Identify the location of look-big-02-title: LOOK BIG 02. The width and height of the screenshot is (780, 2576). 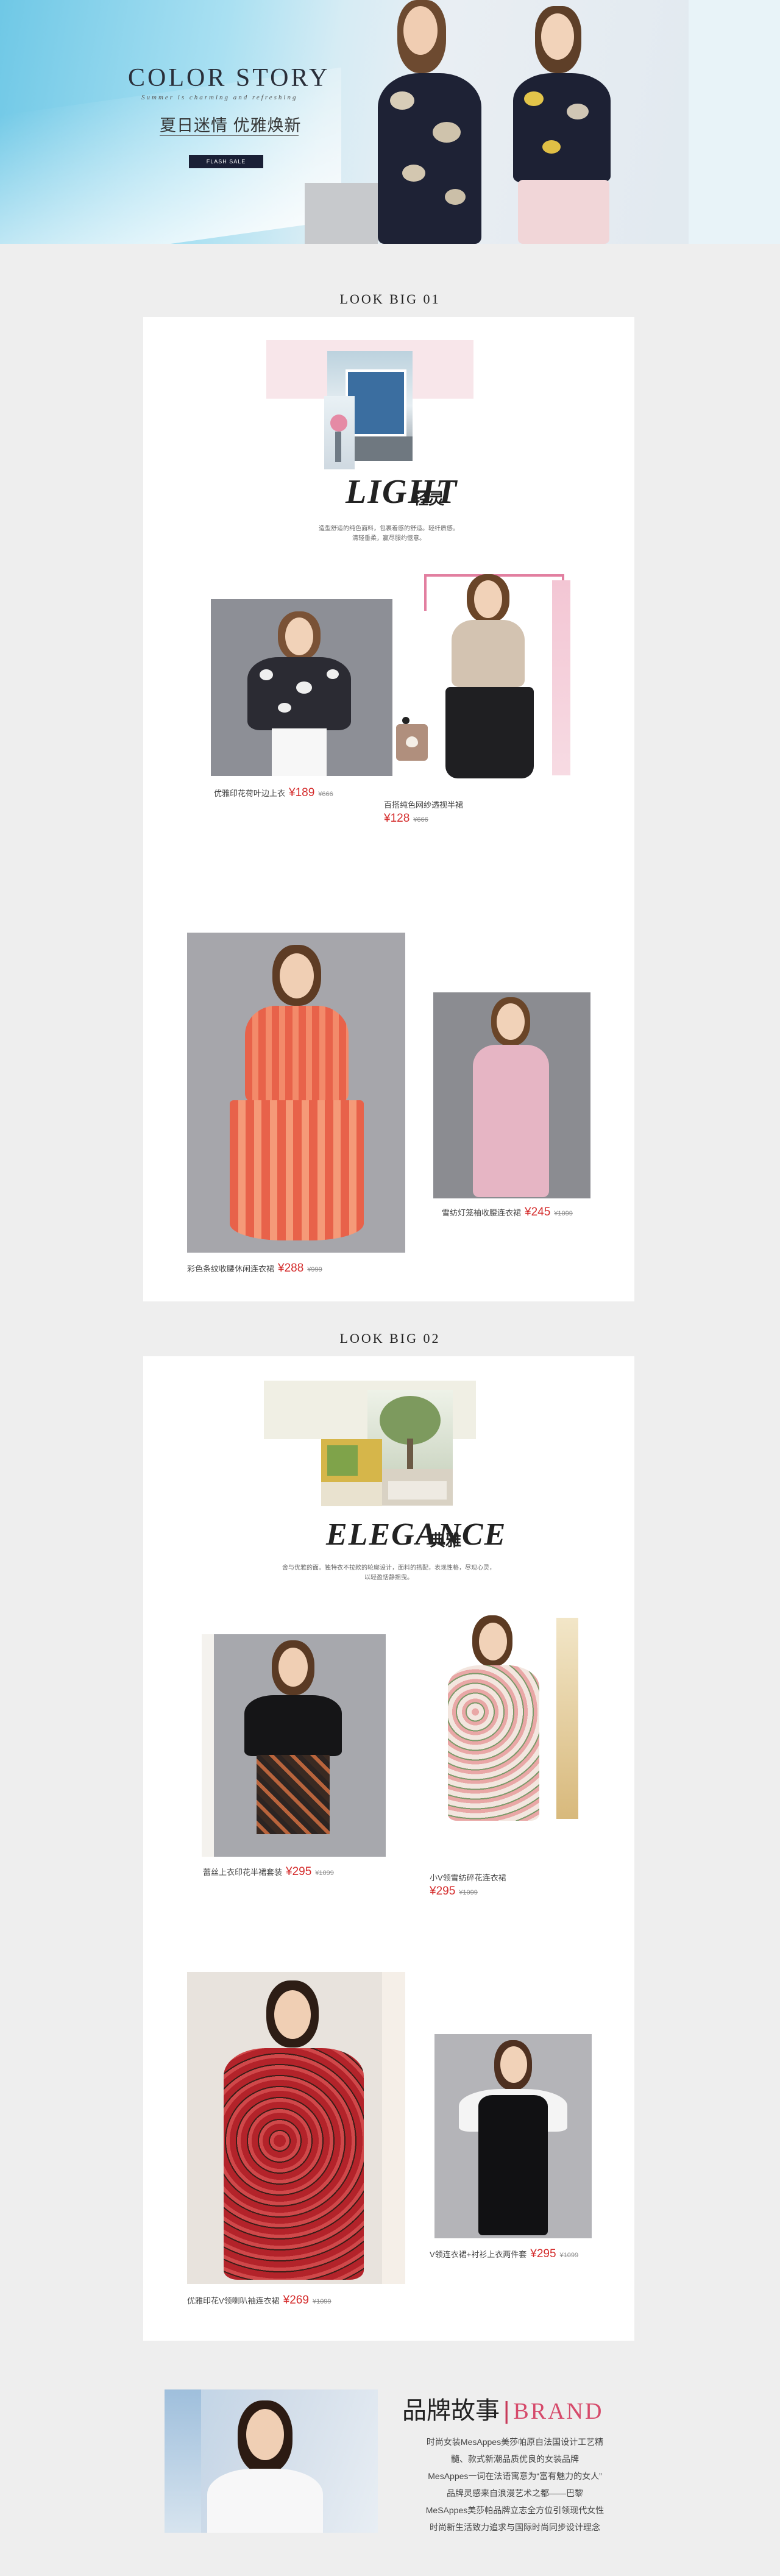
(390, 1338).